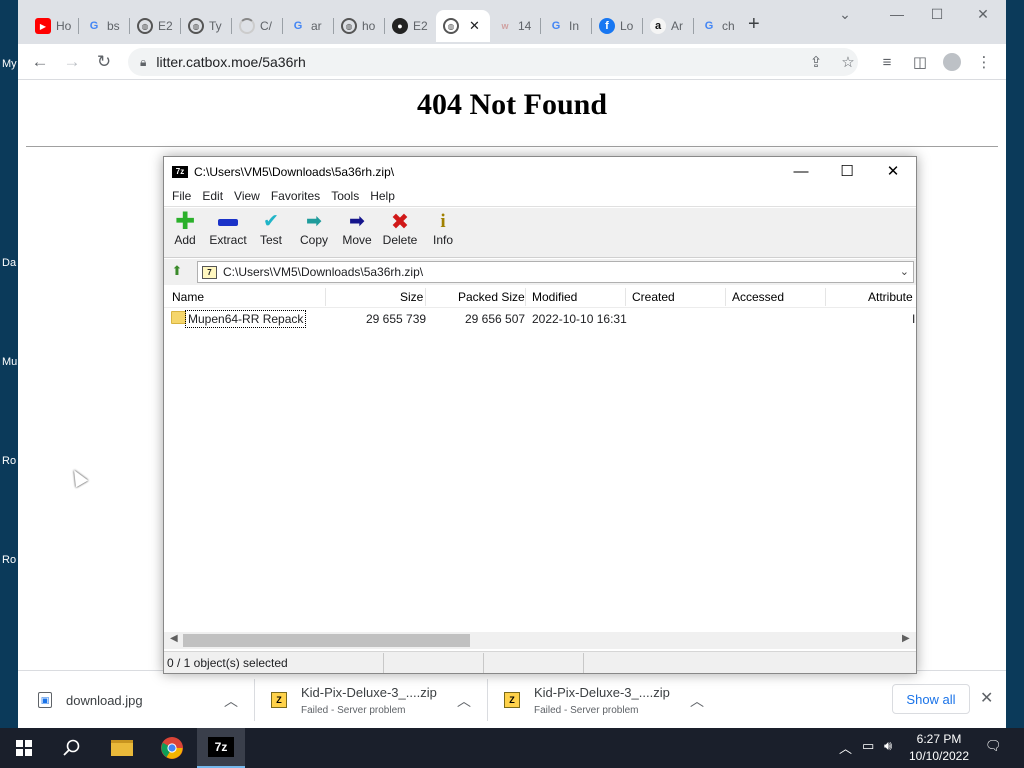 The height and width of the screenshot is (768, 1024). I want to click on add-button: ✚ Add, so click(185, 232).